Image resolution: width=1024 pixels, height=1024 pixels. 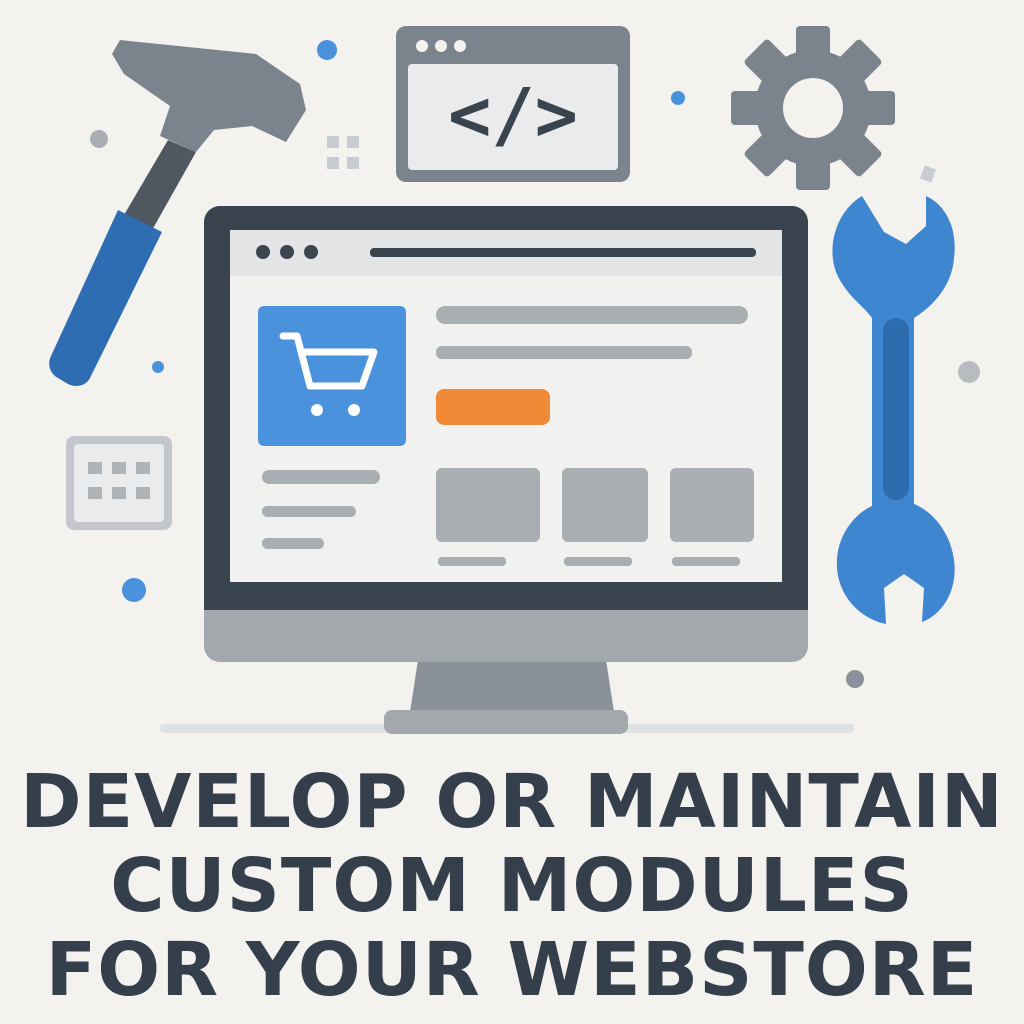 I want to click on headline-line-1: DEVELOP OR MAINTAIN, so click(x=512, y=802).